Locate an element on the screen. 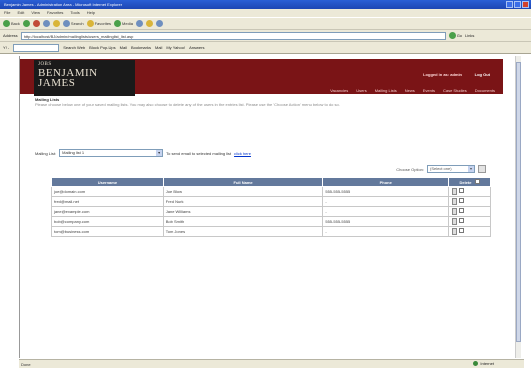 The height and width of the screenshot is (370, 531). col-phone: Phone is located at coordinates (386, 182).